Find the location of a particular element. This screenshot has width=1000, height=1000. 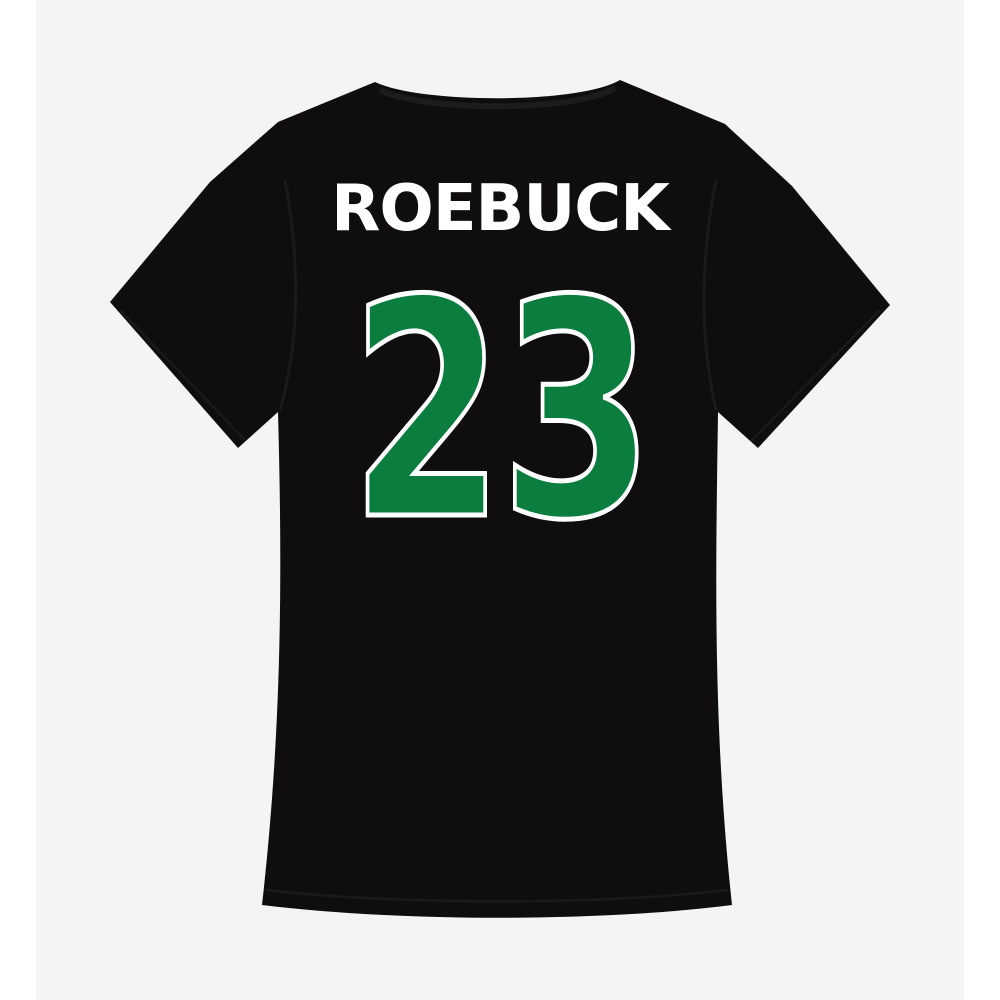

player-number-print: 23 is located at coordinates (500, 411).